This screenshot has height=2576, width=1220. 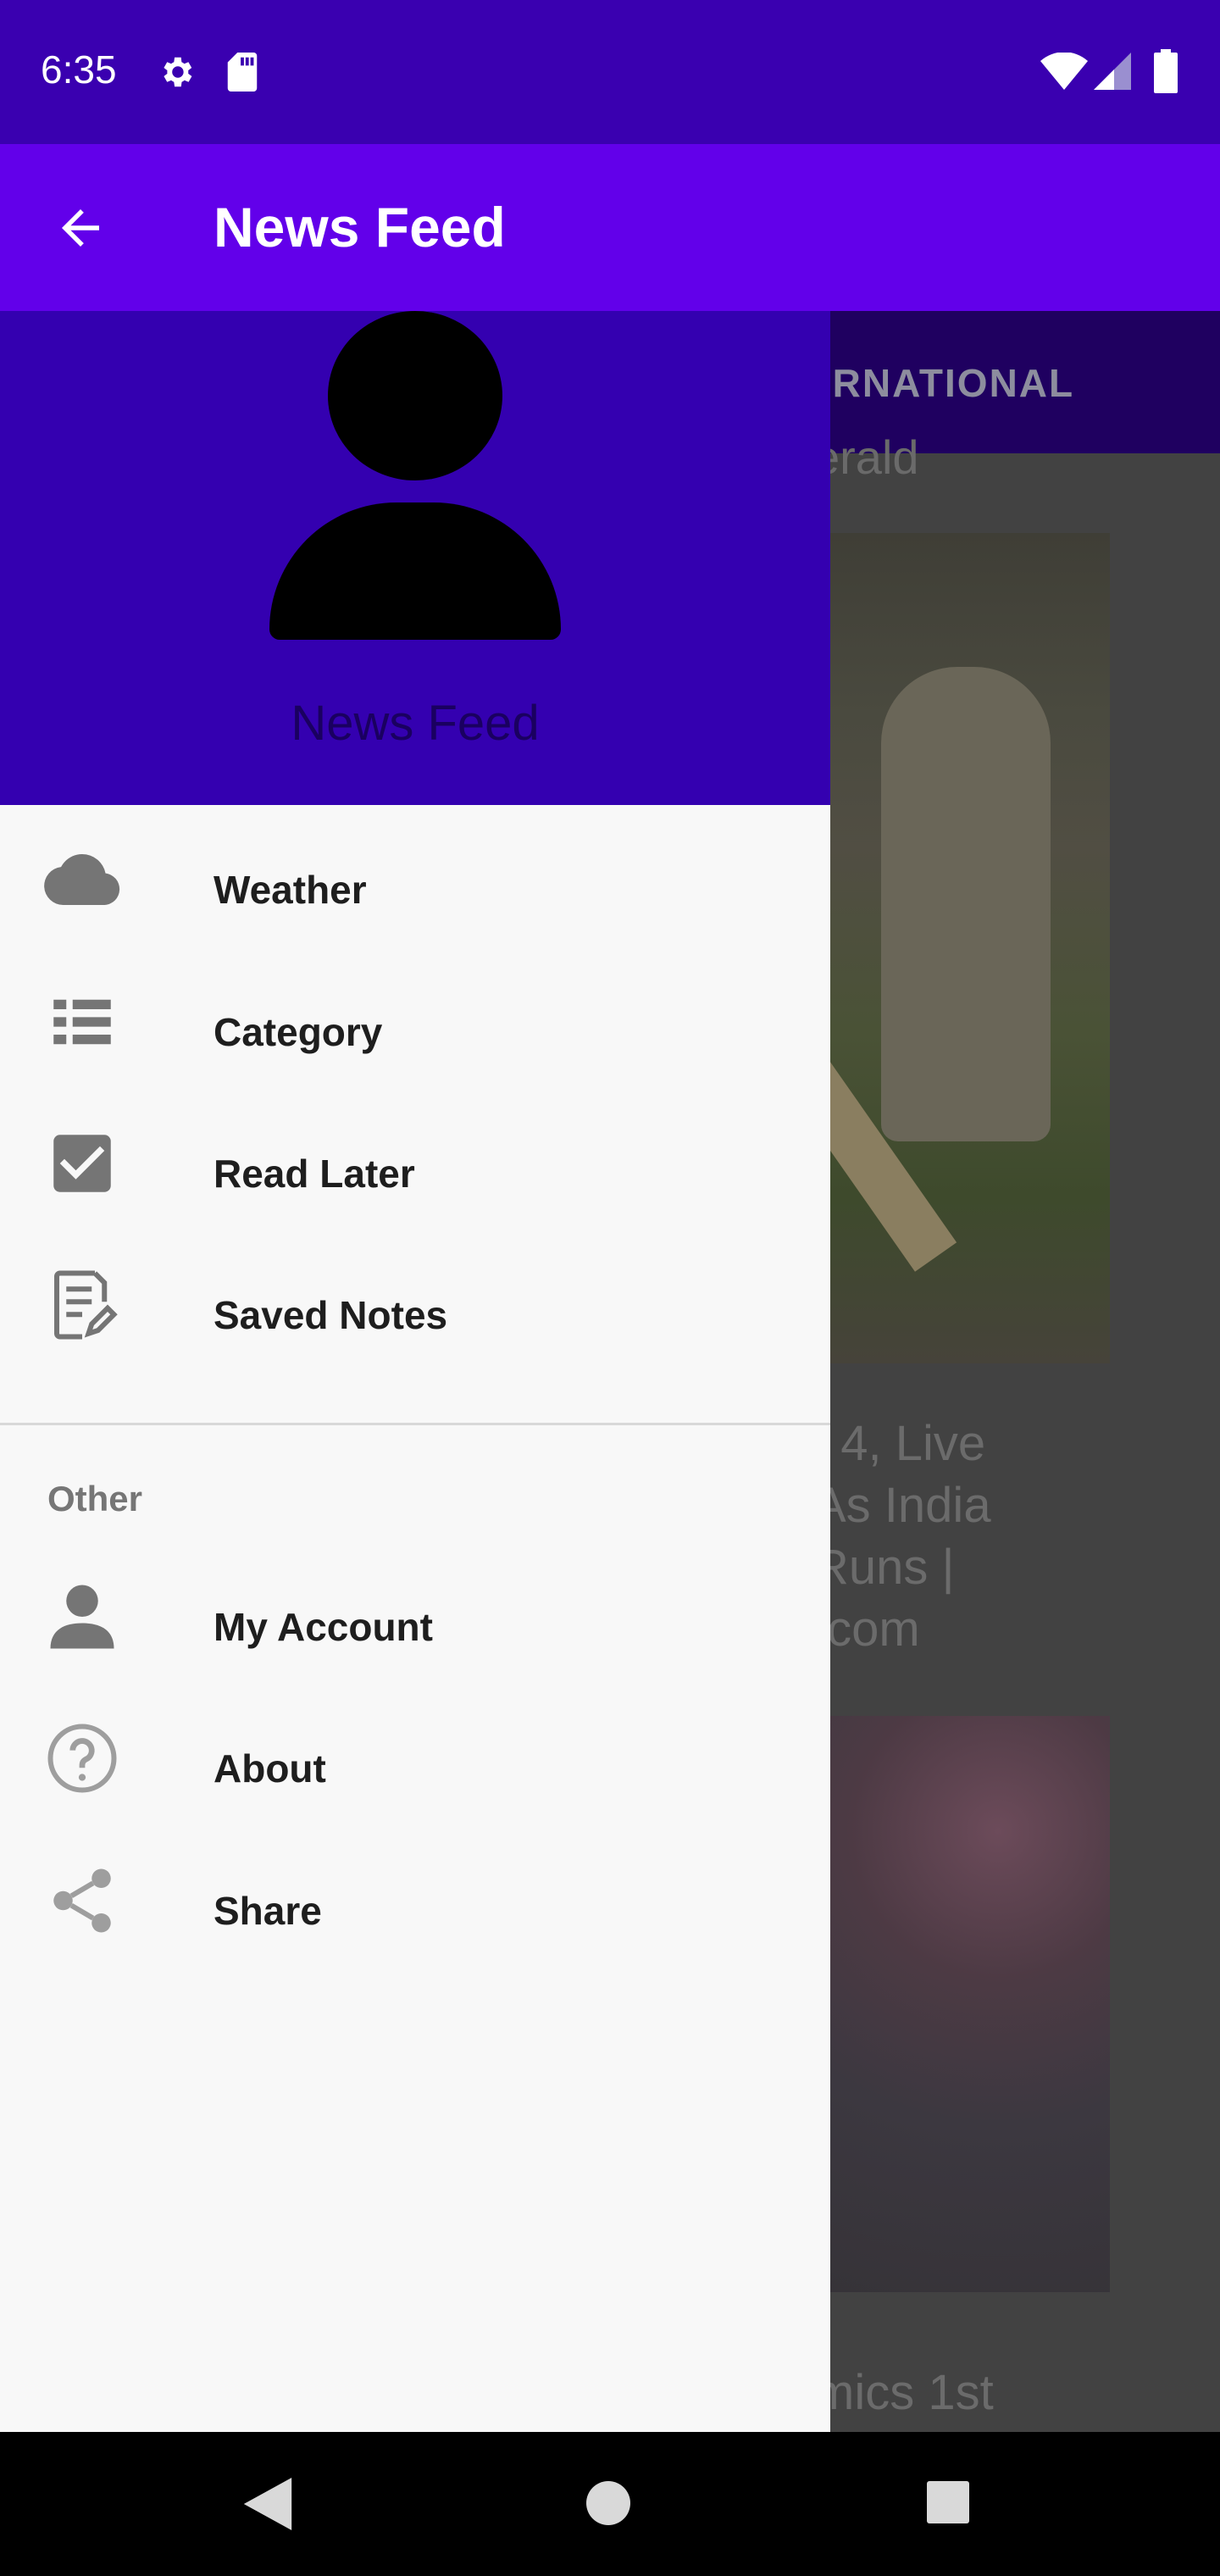 I want to click on checkbox-icon, so click(x=82, y=1163).